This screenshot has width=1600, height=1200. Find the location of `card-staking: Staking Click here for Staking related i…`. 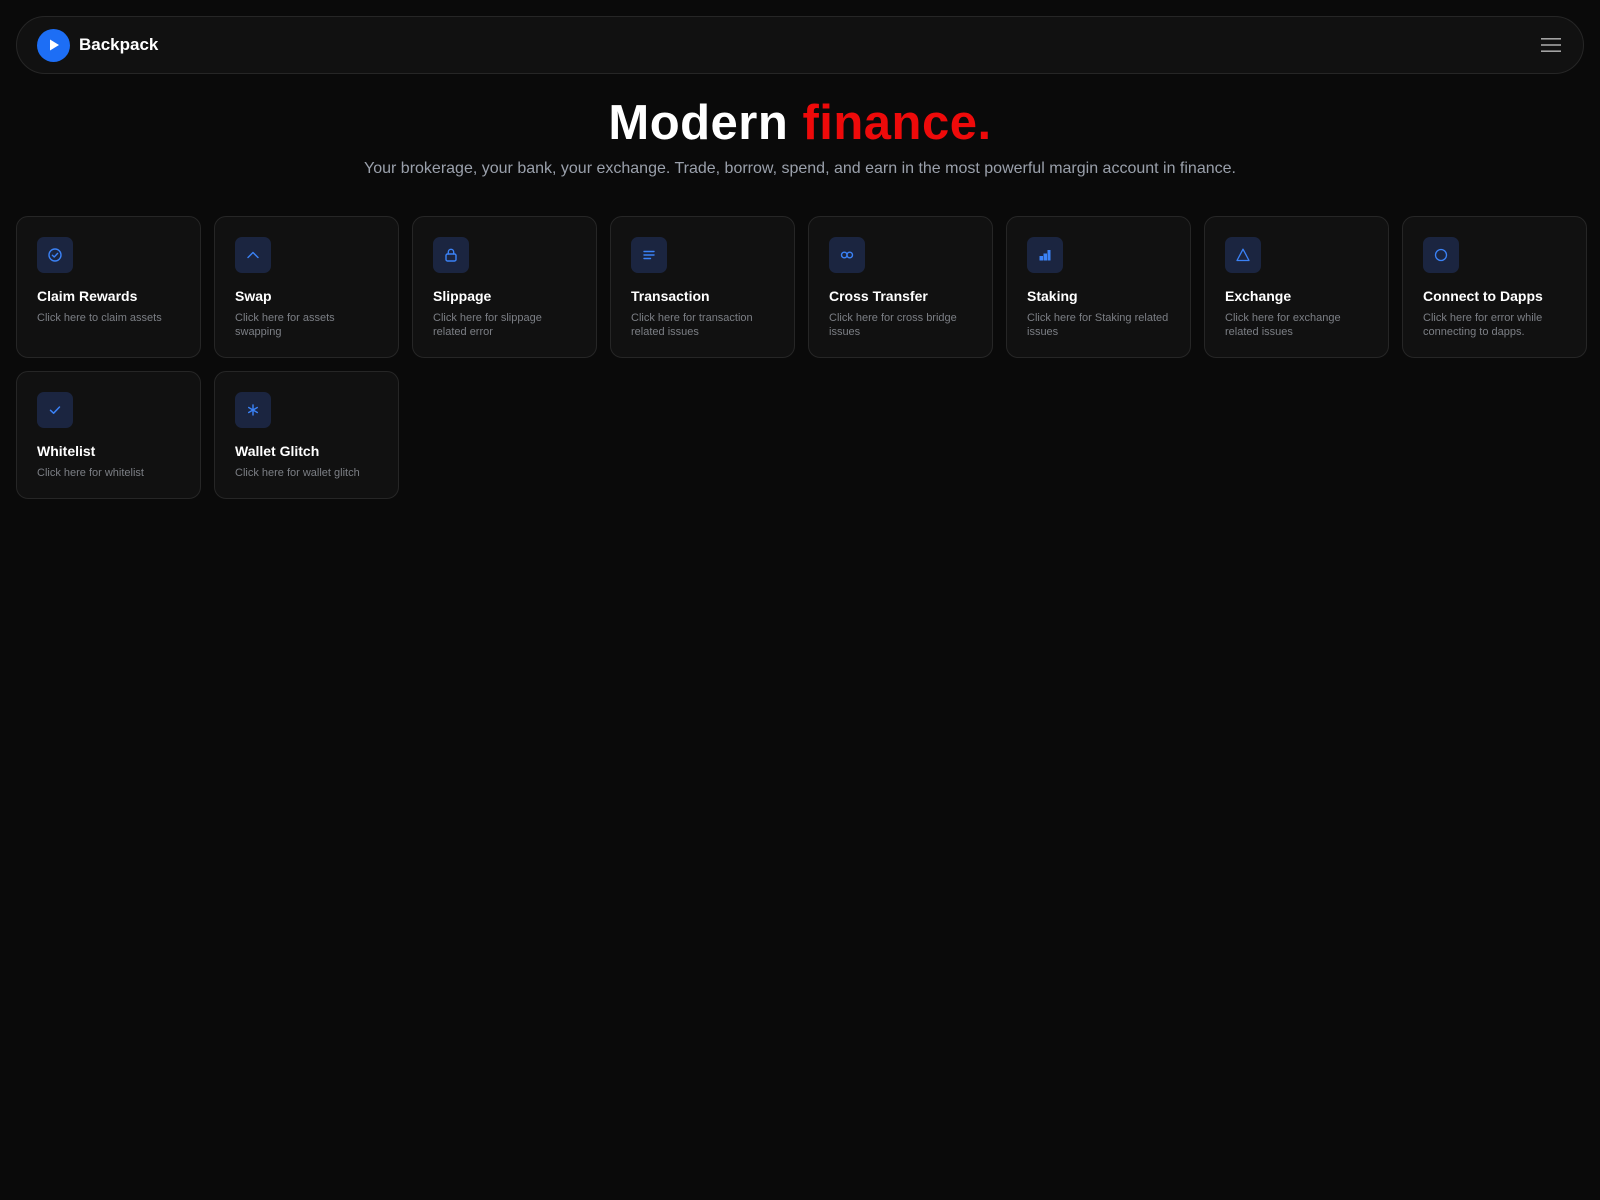

card-staking: Staking Click here for Staking related i… is located at coordinates (1098, 287).